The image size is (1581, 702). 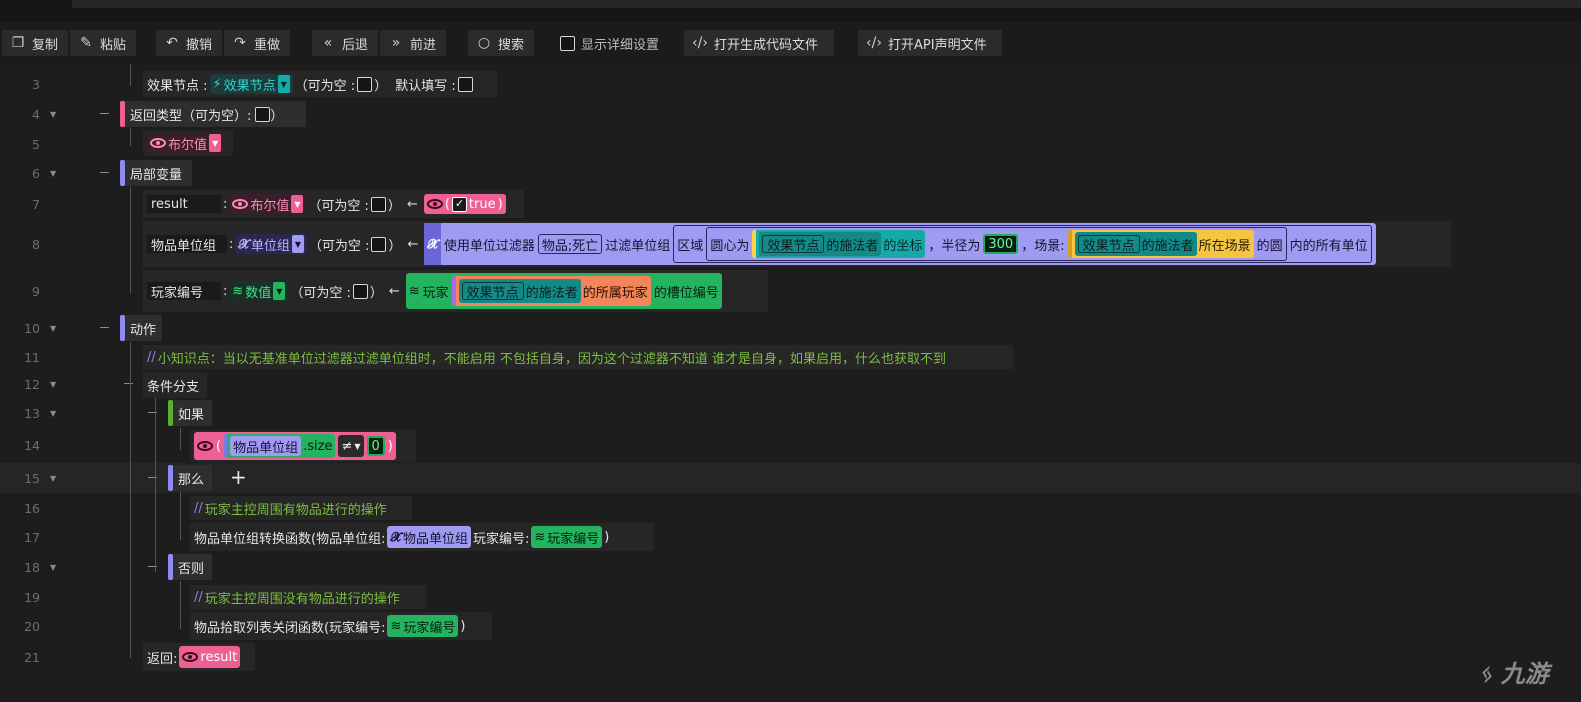 I want to click on actions-section: 动作, so click(x=141, y=328).